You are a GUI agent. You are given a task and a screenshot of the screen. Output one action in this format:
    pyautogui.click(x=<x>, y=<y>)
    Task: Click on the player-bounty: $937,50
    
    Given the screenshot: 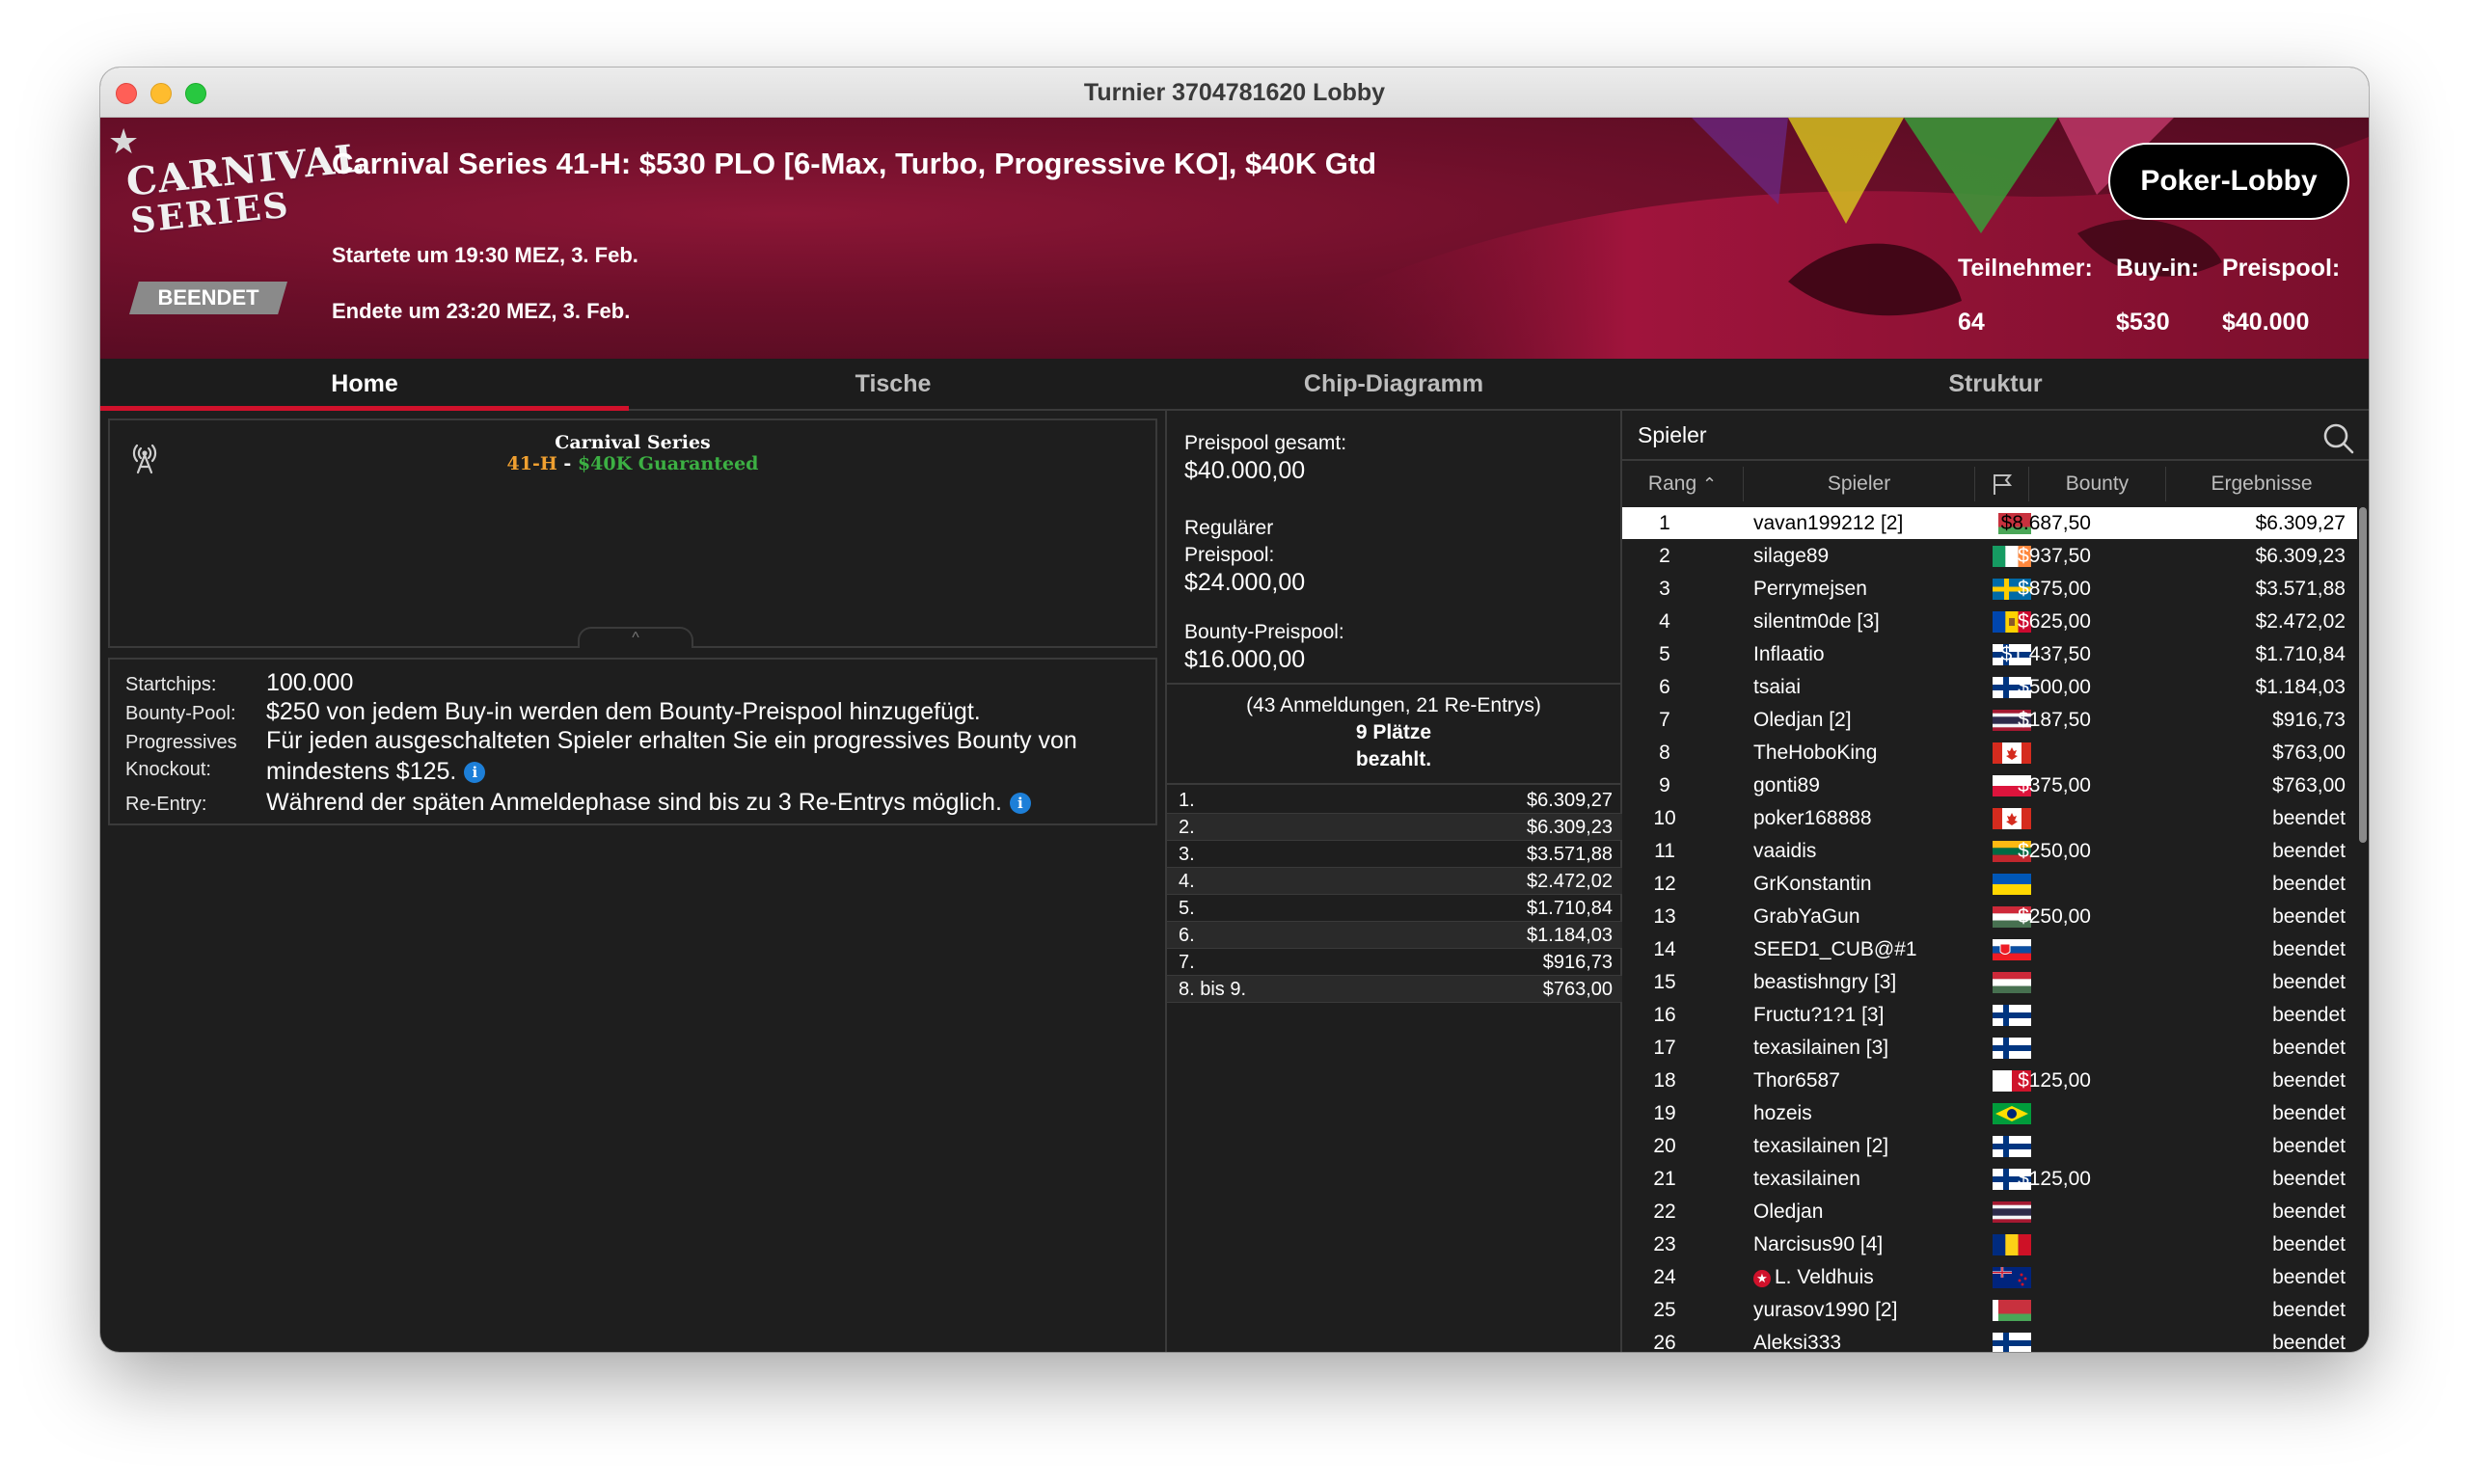 What is the action you would take?
    pyautogui.click(x=2054, y=556)
    